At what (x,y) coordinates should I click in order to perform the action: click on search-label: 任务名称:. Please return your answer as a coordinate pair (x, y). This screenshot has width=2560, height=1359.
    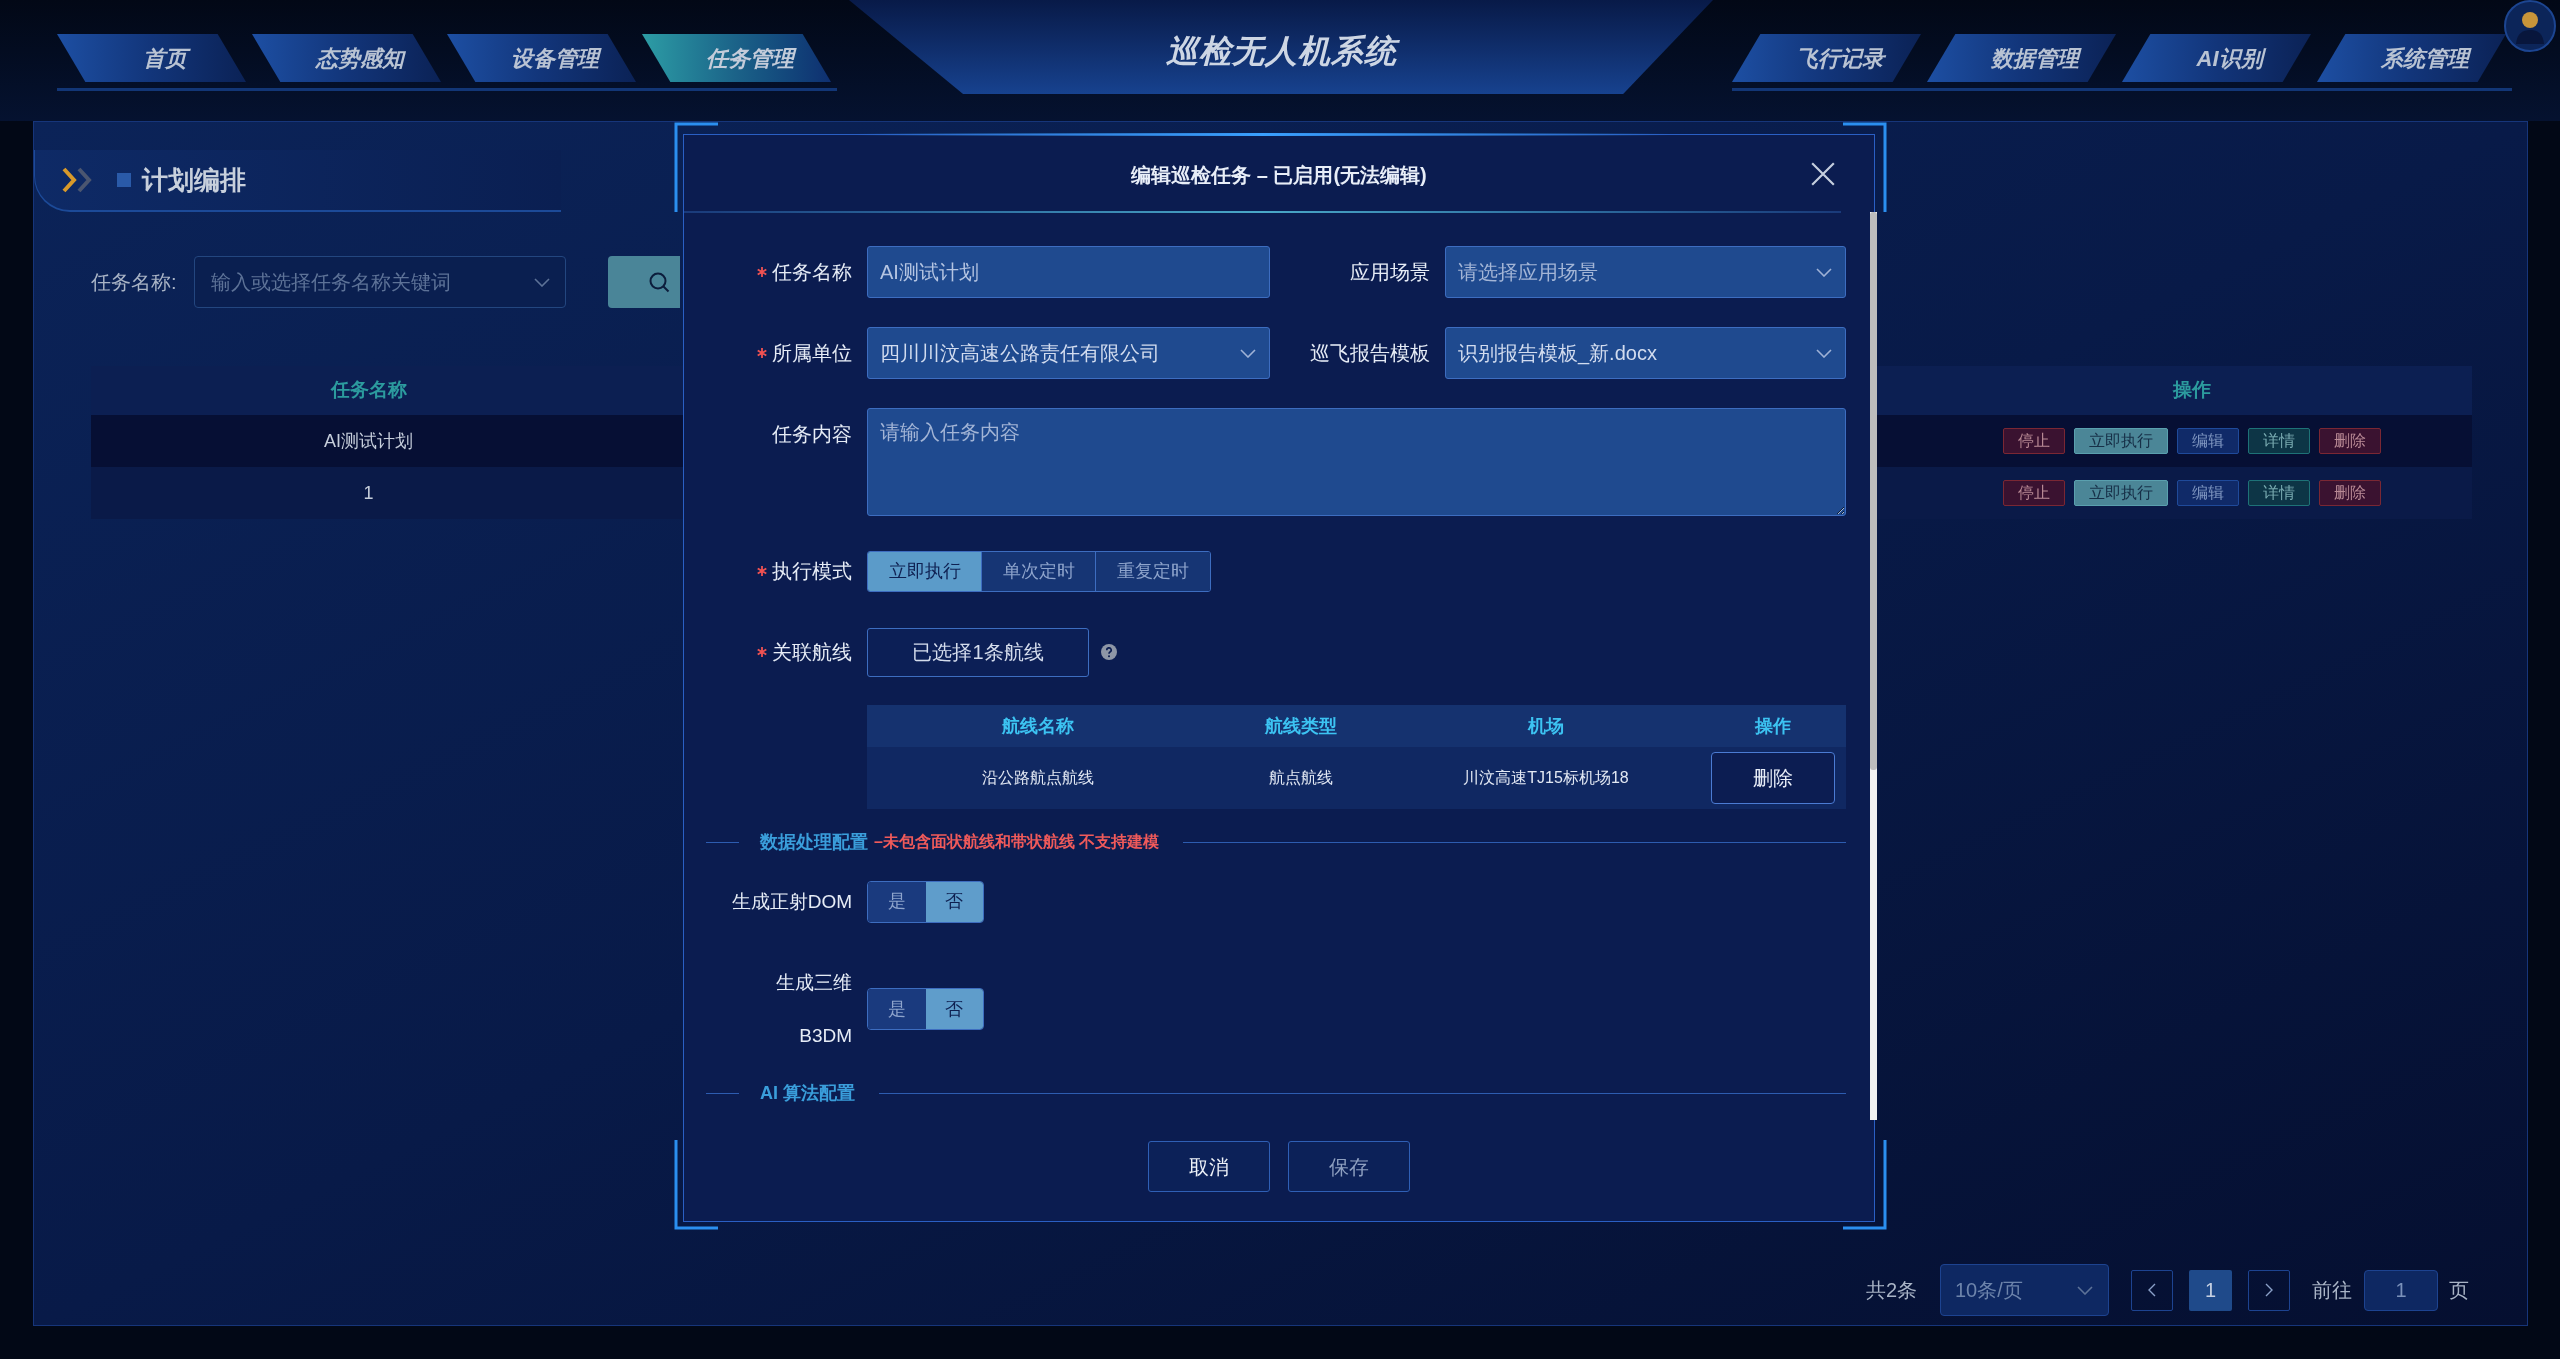
    Looking at the image, I should click on (134, 282).